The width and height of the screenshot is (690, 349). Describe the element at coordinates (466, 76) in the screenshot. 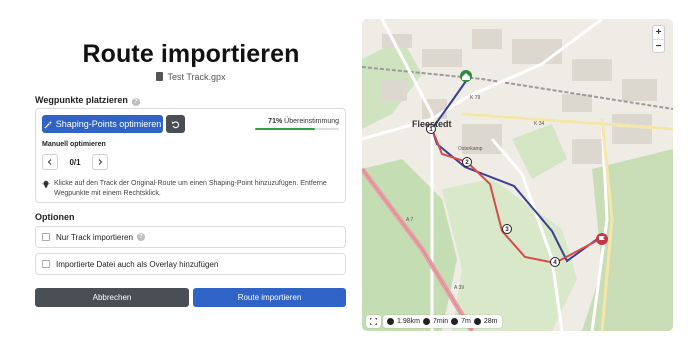

I see `start-marker` at that location.